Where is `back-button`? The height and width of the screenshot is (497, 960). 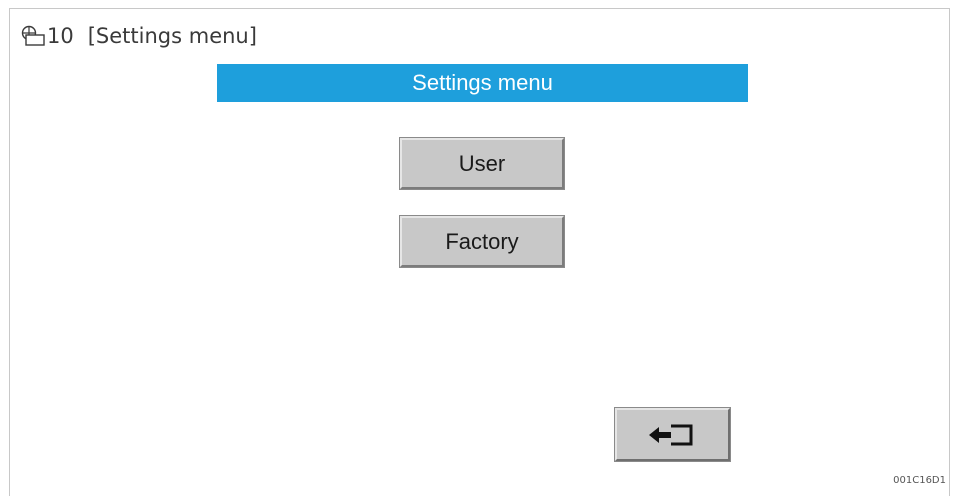
back-button is located at coordinates (672, 434).